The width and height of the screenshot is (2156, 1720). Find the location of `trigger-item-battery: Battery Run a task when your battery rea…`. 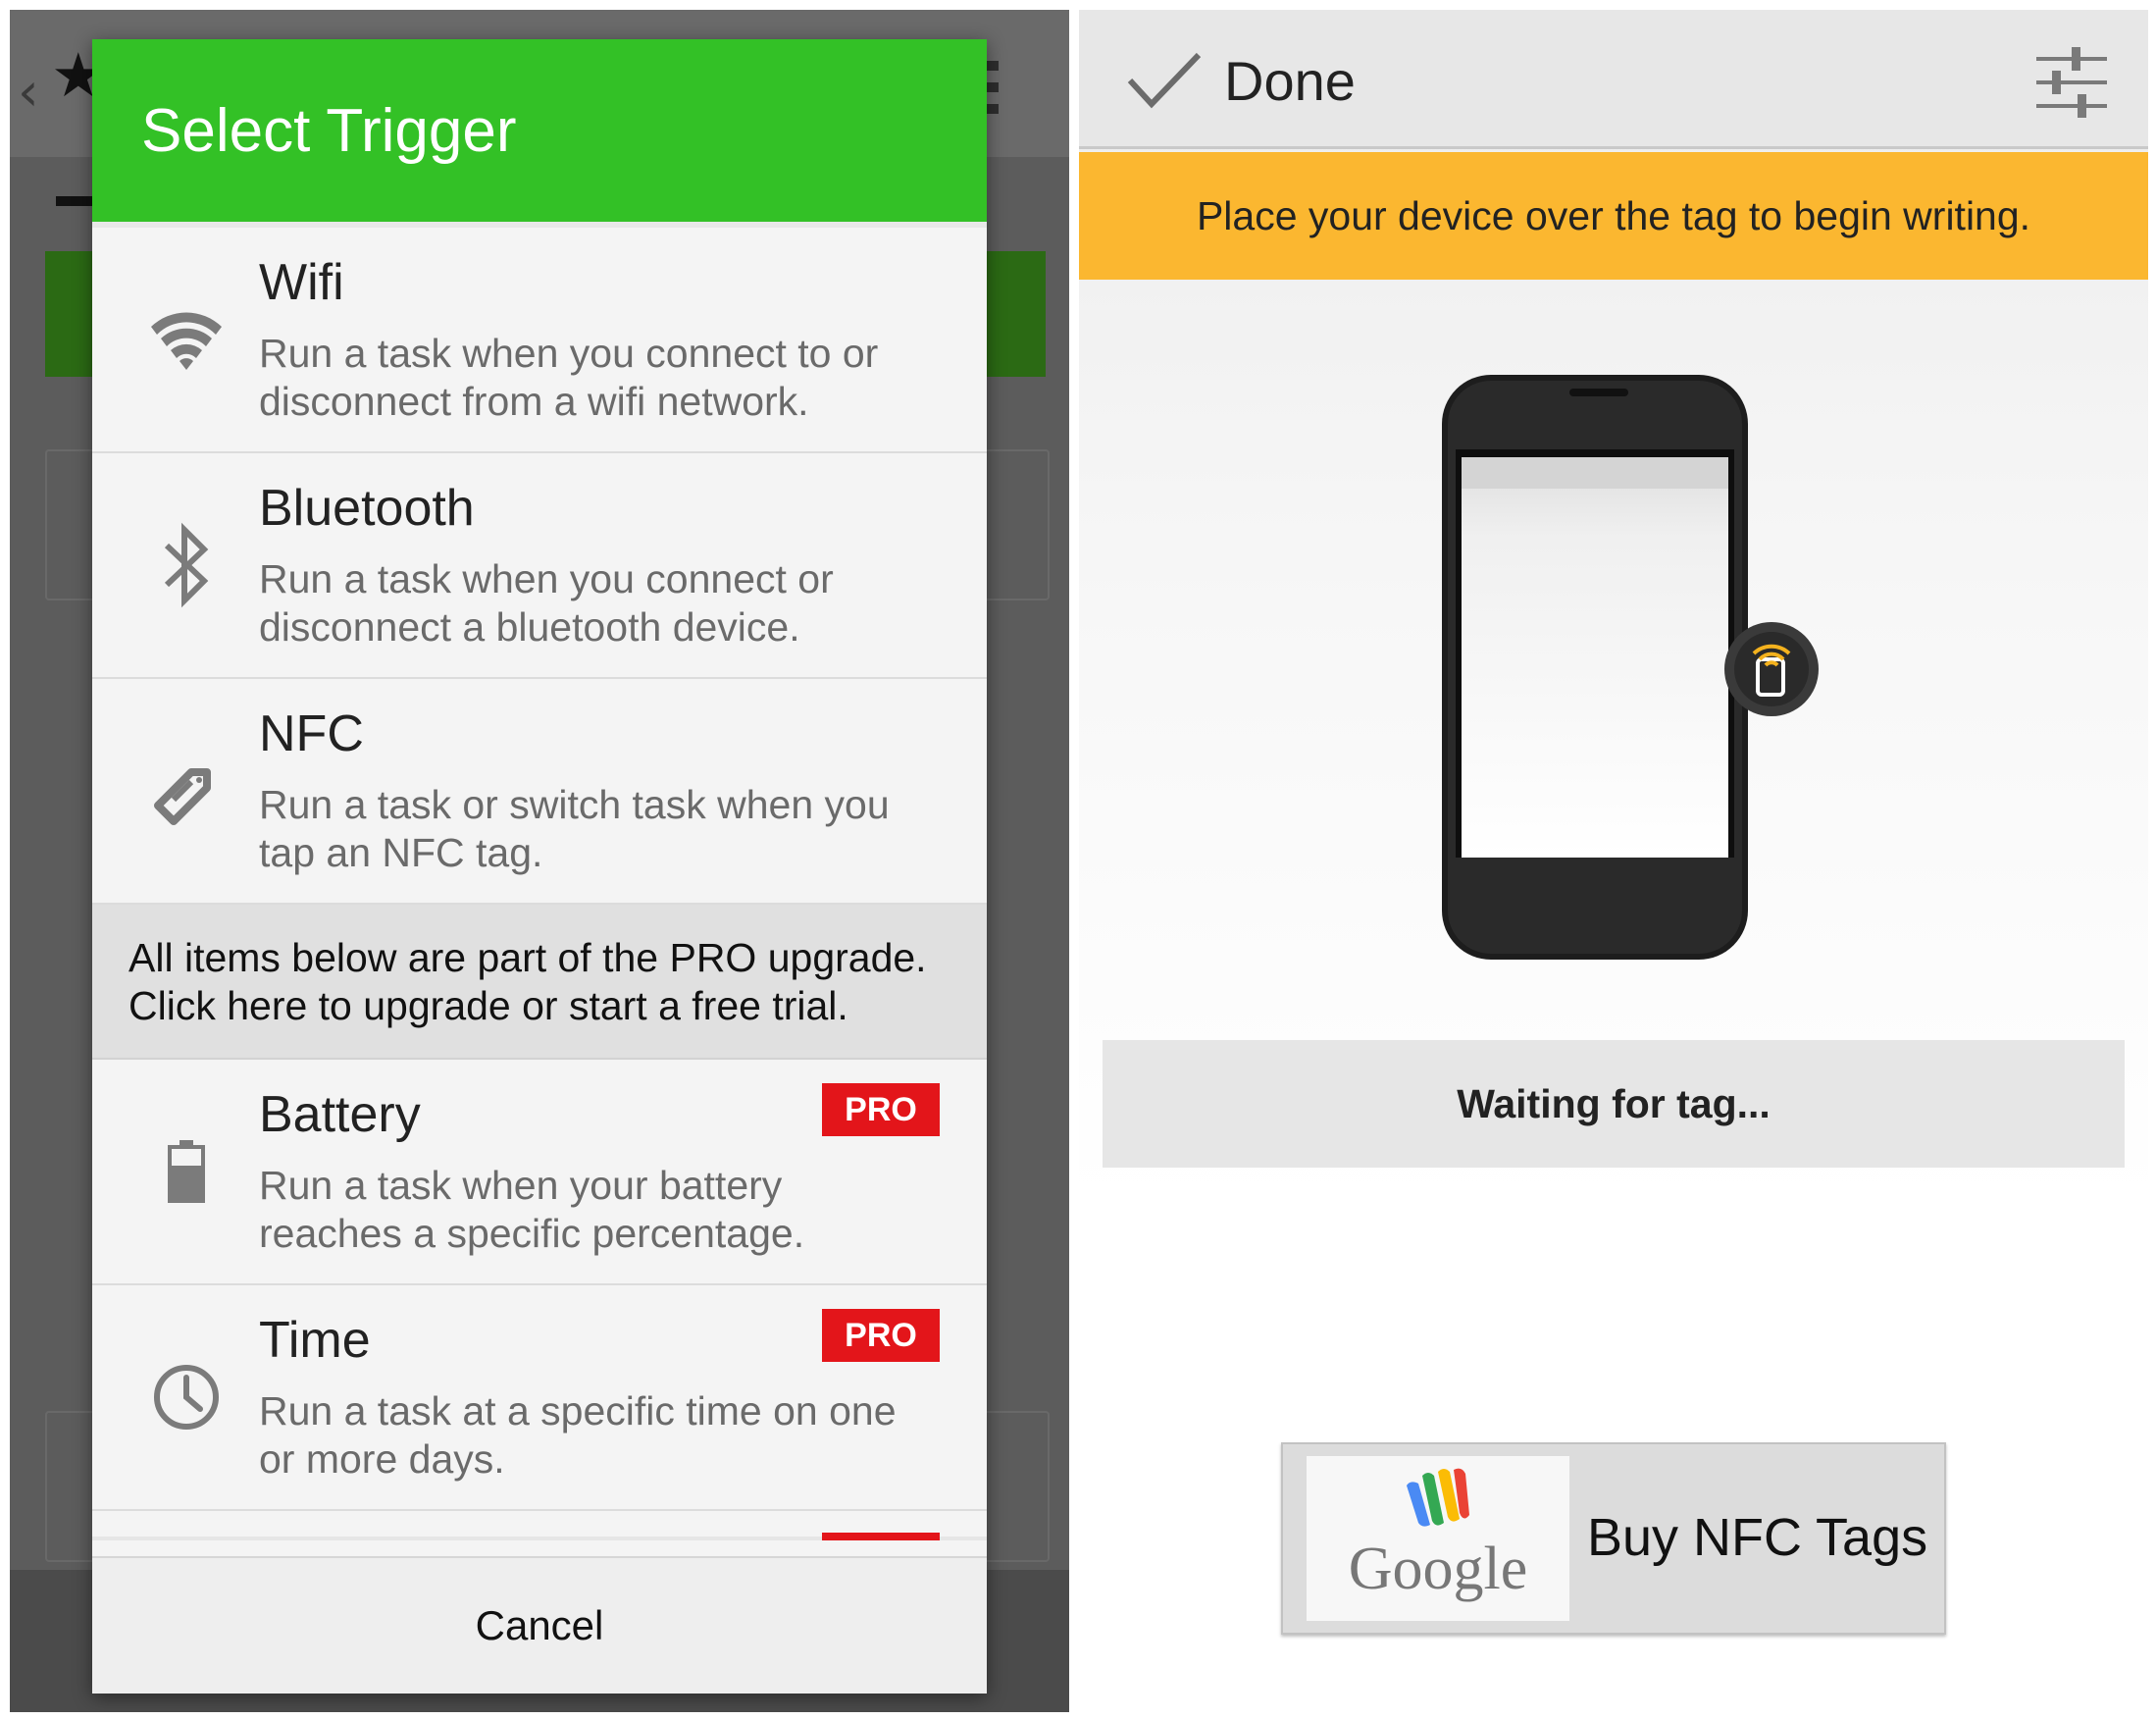

trigger-item-battery: Battery Run a task when your battery rea… is located at coordinates (539, 1172).